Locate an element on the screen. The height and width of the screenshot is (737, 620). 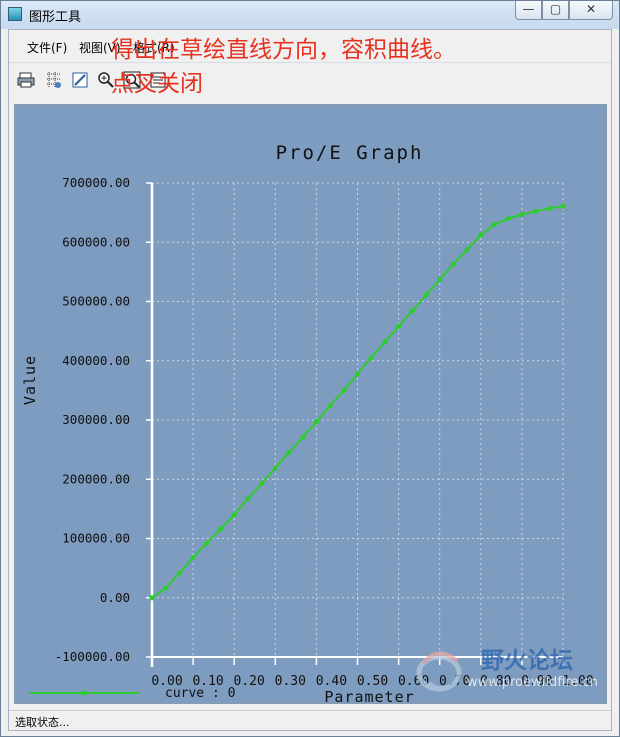
app-icon is located at coordinates (15, 14).